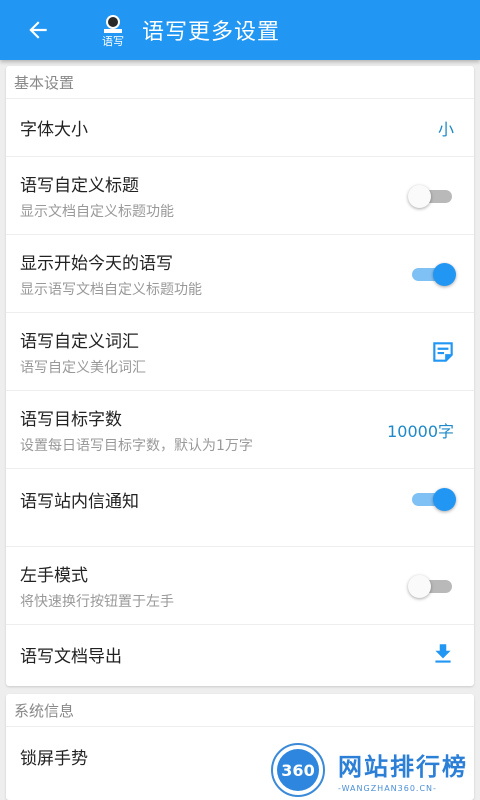 The height and width of the screenshot is (800, 480). Describe the element at coordinates (240, 128) in the screenshot. I see `font-size-row: 字体大小 小` at that location.